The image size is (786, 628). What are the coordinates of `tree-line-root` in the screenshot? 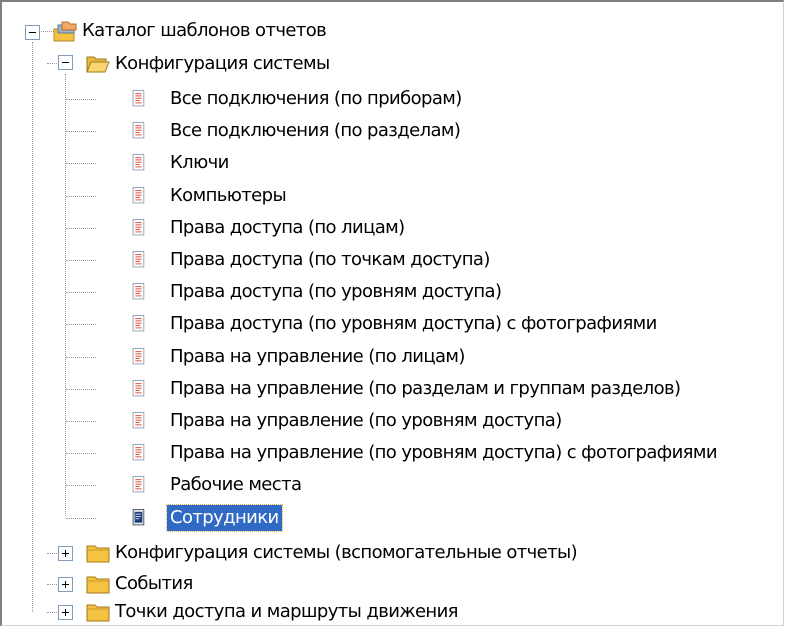 It's located at (32, 327).